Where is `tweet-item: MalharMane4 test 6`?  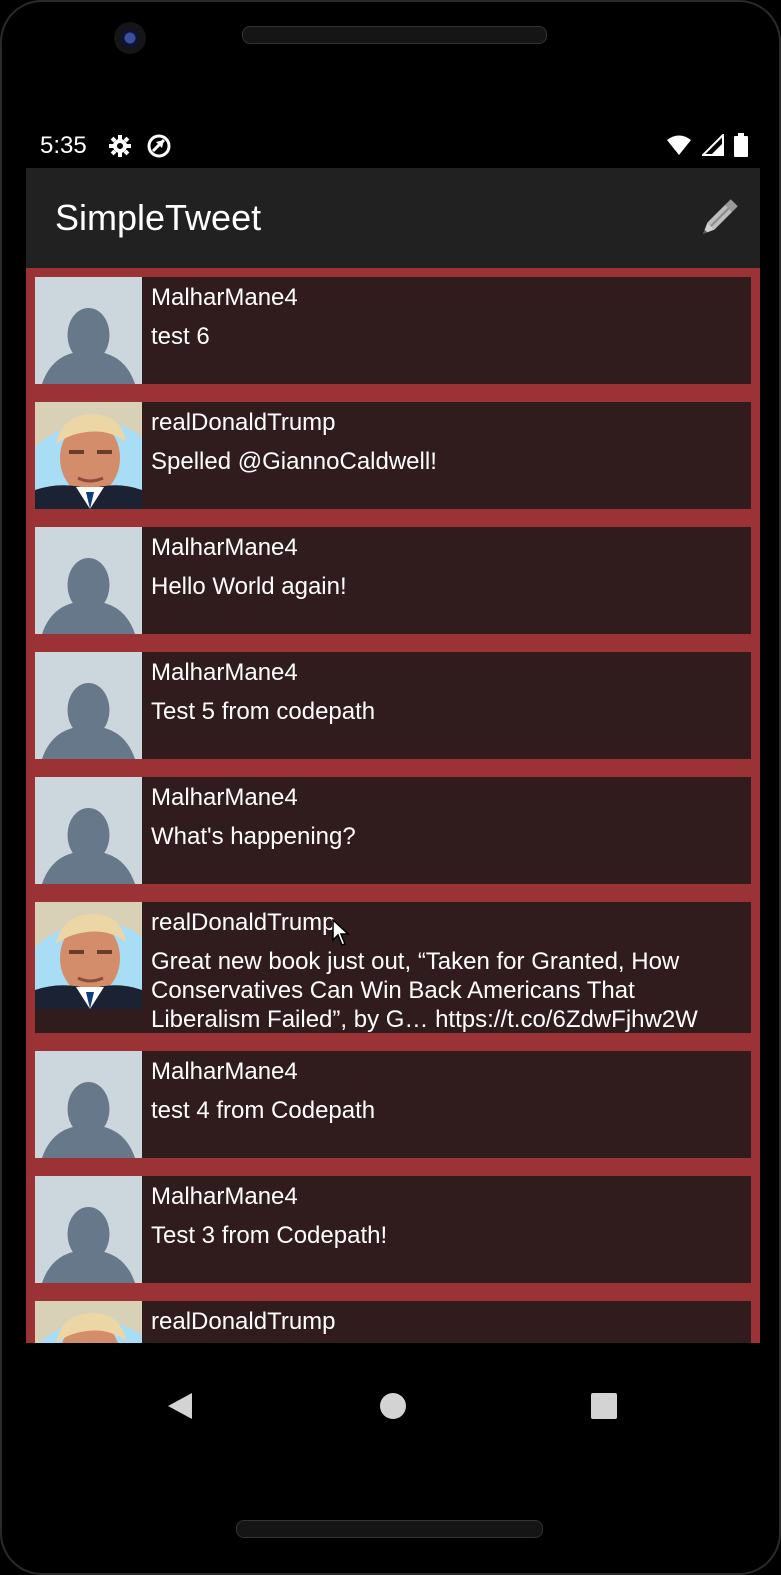
tweet-item: MalharMane4 test 6 is located at coordinates (393, 330).